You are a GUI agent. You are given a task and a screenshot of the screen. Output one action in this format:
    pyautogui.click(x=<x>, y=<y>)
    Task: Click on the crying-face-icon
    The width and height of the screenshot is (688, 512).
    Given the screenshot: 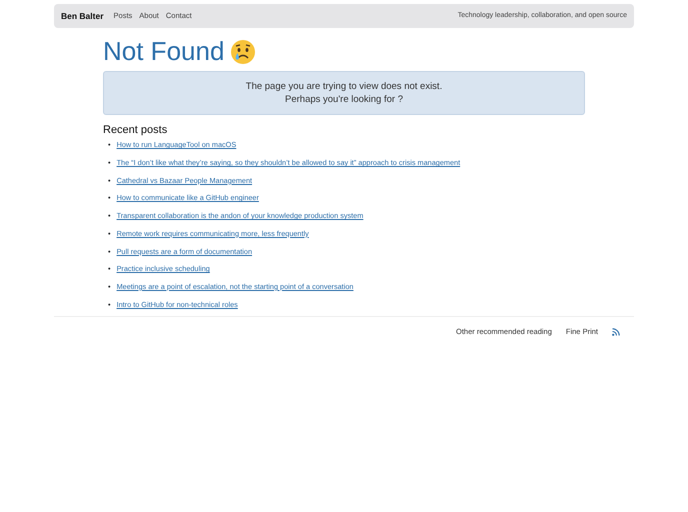 What is the action you would take?
    pyautogui.click(x=243, y=51)
    